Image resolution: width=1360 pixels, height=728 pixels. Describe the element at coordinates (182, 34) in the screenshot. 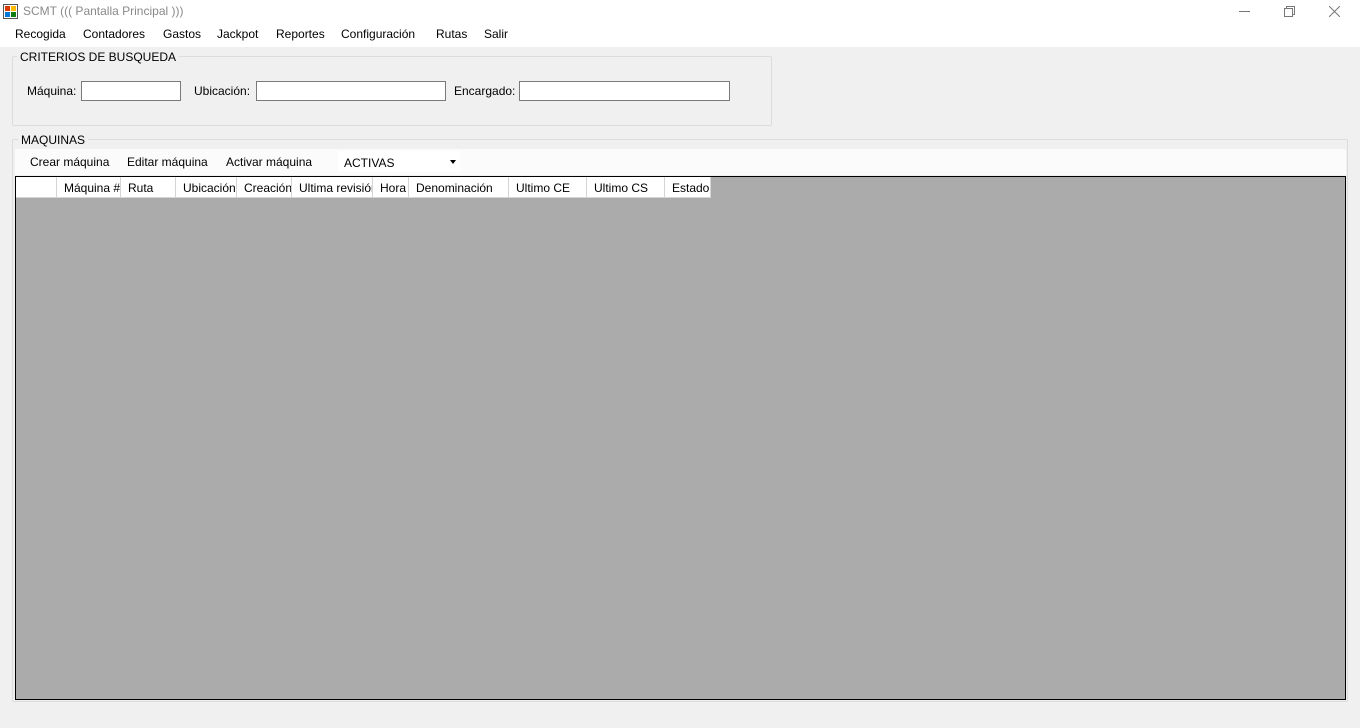

I see `menu-gastos: Gastos` at that location.